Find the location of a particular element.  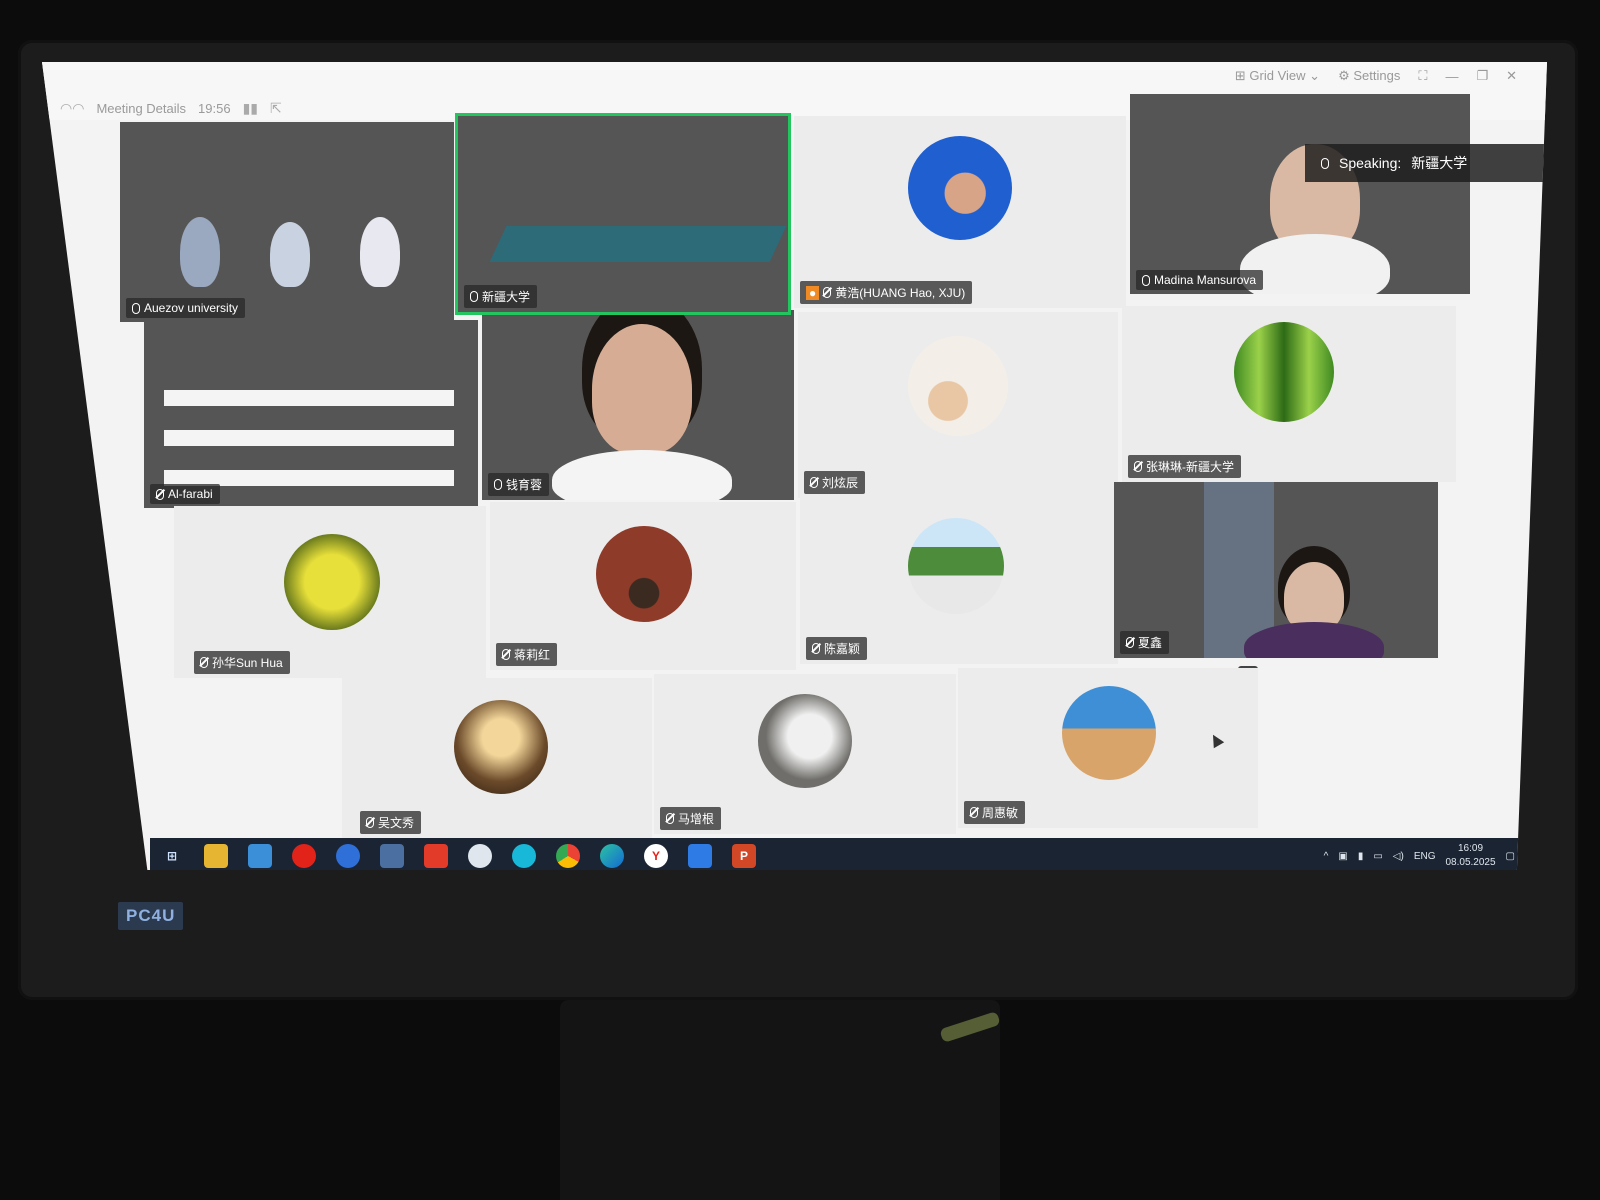

grid-view-button: ⊞ Grid View ⌄ is located at coordinates (1277, 76).